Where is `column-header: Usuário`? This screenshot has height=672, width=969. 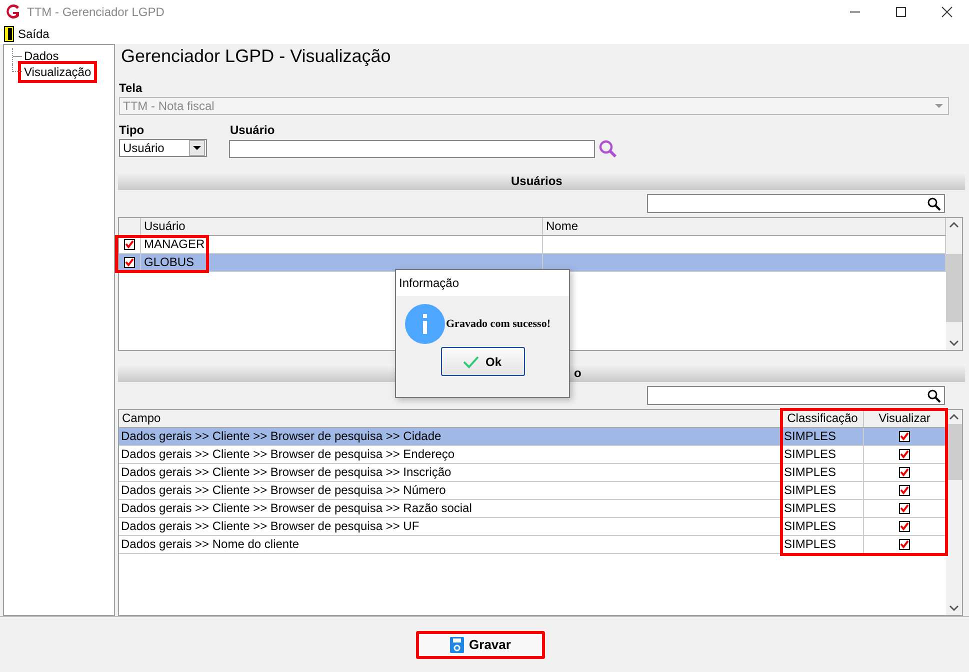
column-header: Usuário is located at coordinates (342, 226).